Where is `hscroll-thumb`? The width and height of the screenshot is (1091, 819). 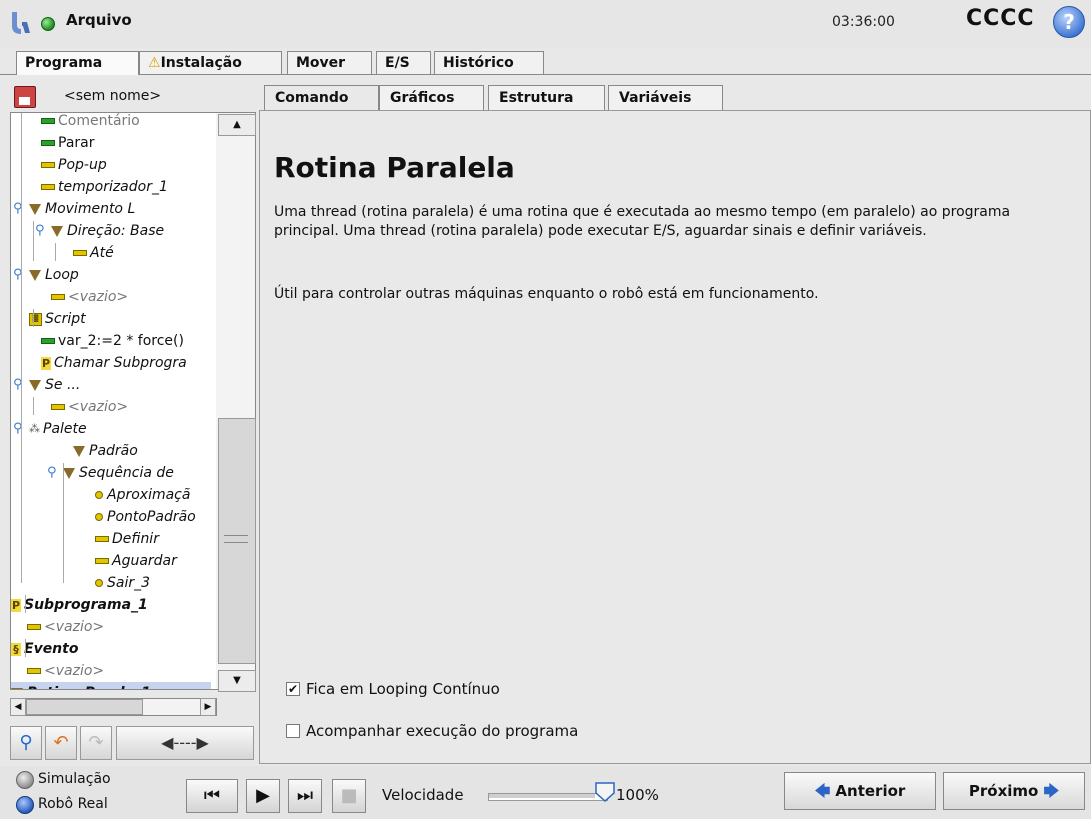 hscroll-thumb is located at coordinates (84, 707).